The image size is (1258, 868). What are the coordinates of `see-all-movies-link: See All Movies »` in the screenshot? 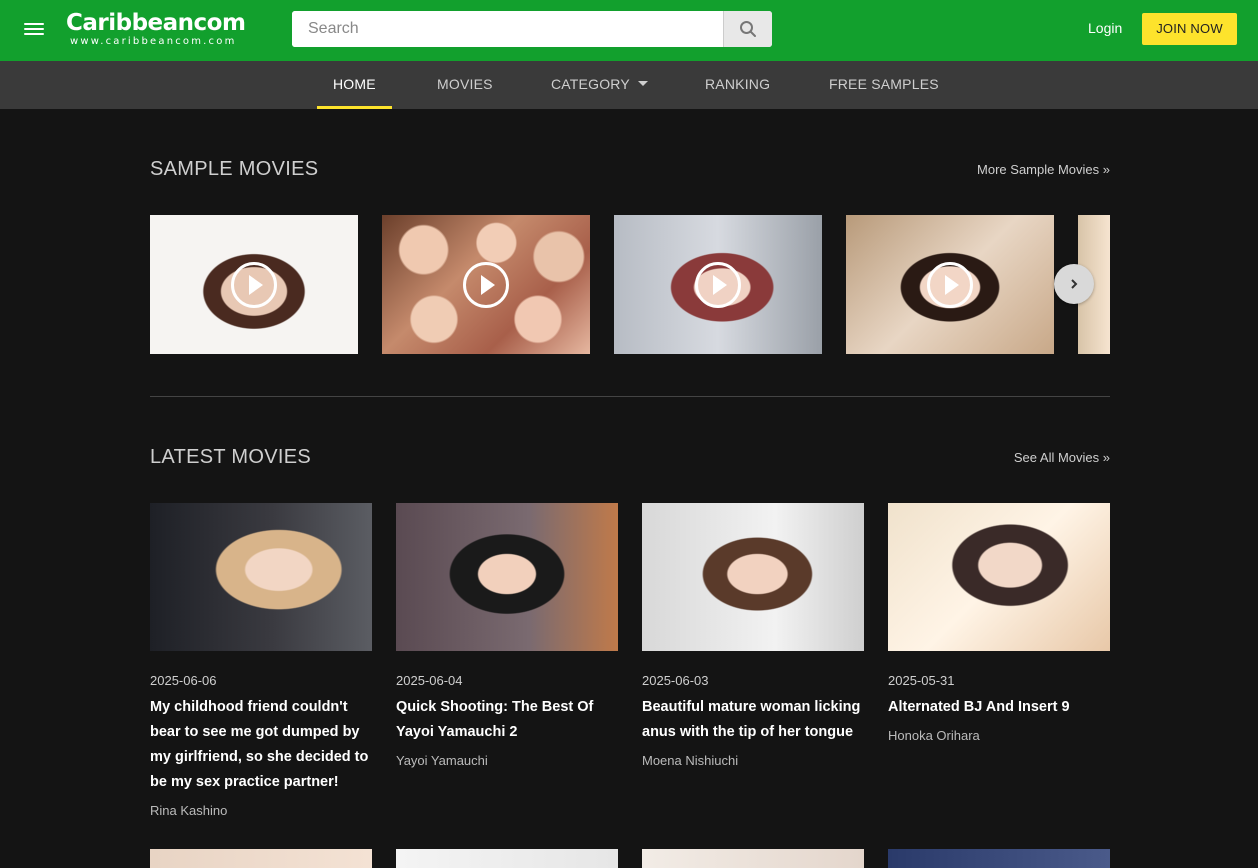 It's located at (1062, 457).